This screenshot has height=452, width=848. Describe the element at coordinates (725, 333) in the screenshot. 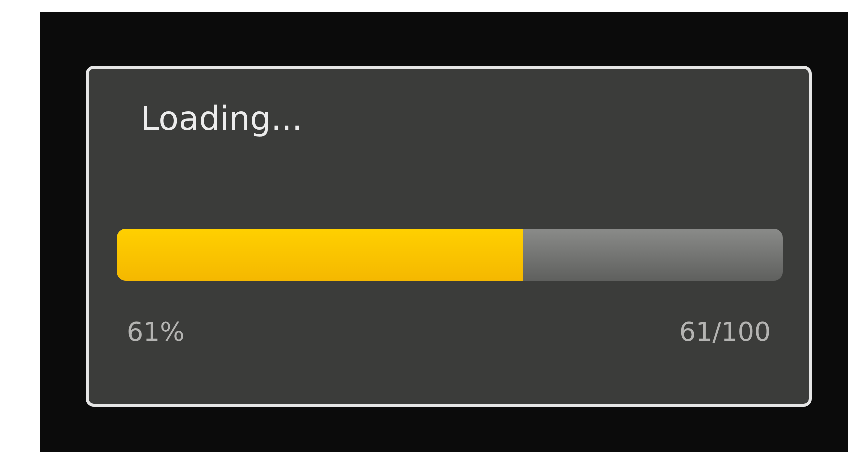

I see `progress-count: 61/100` at that location.